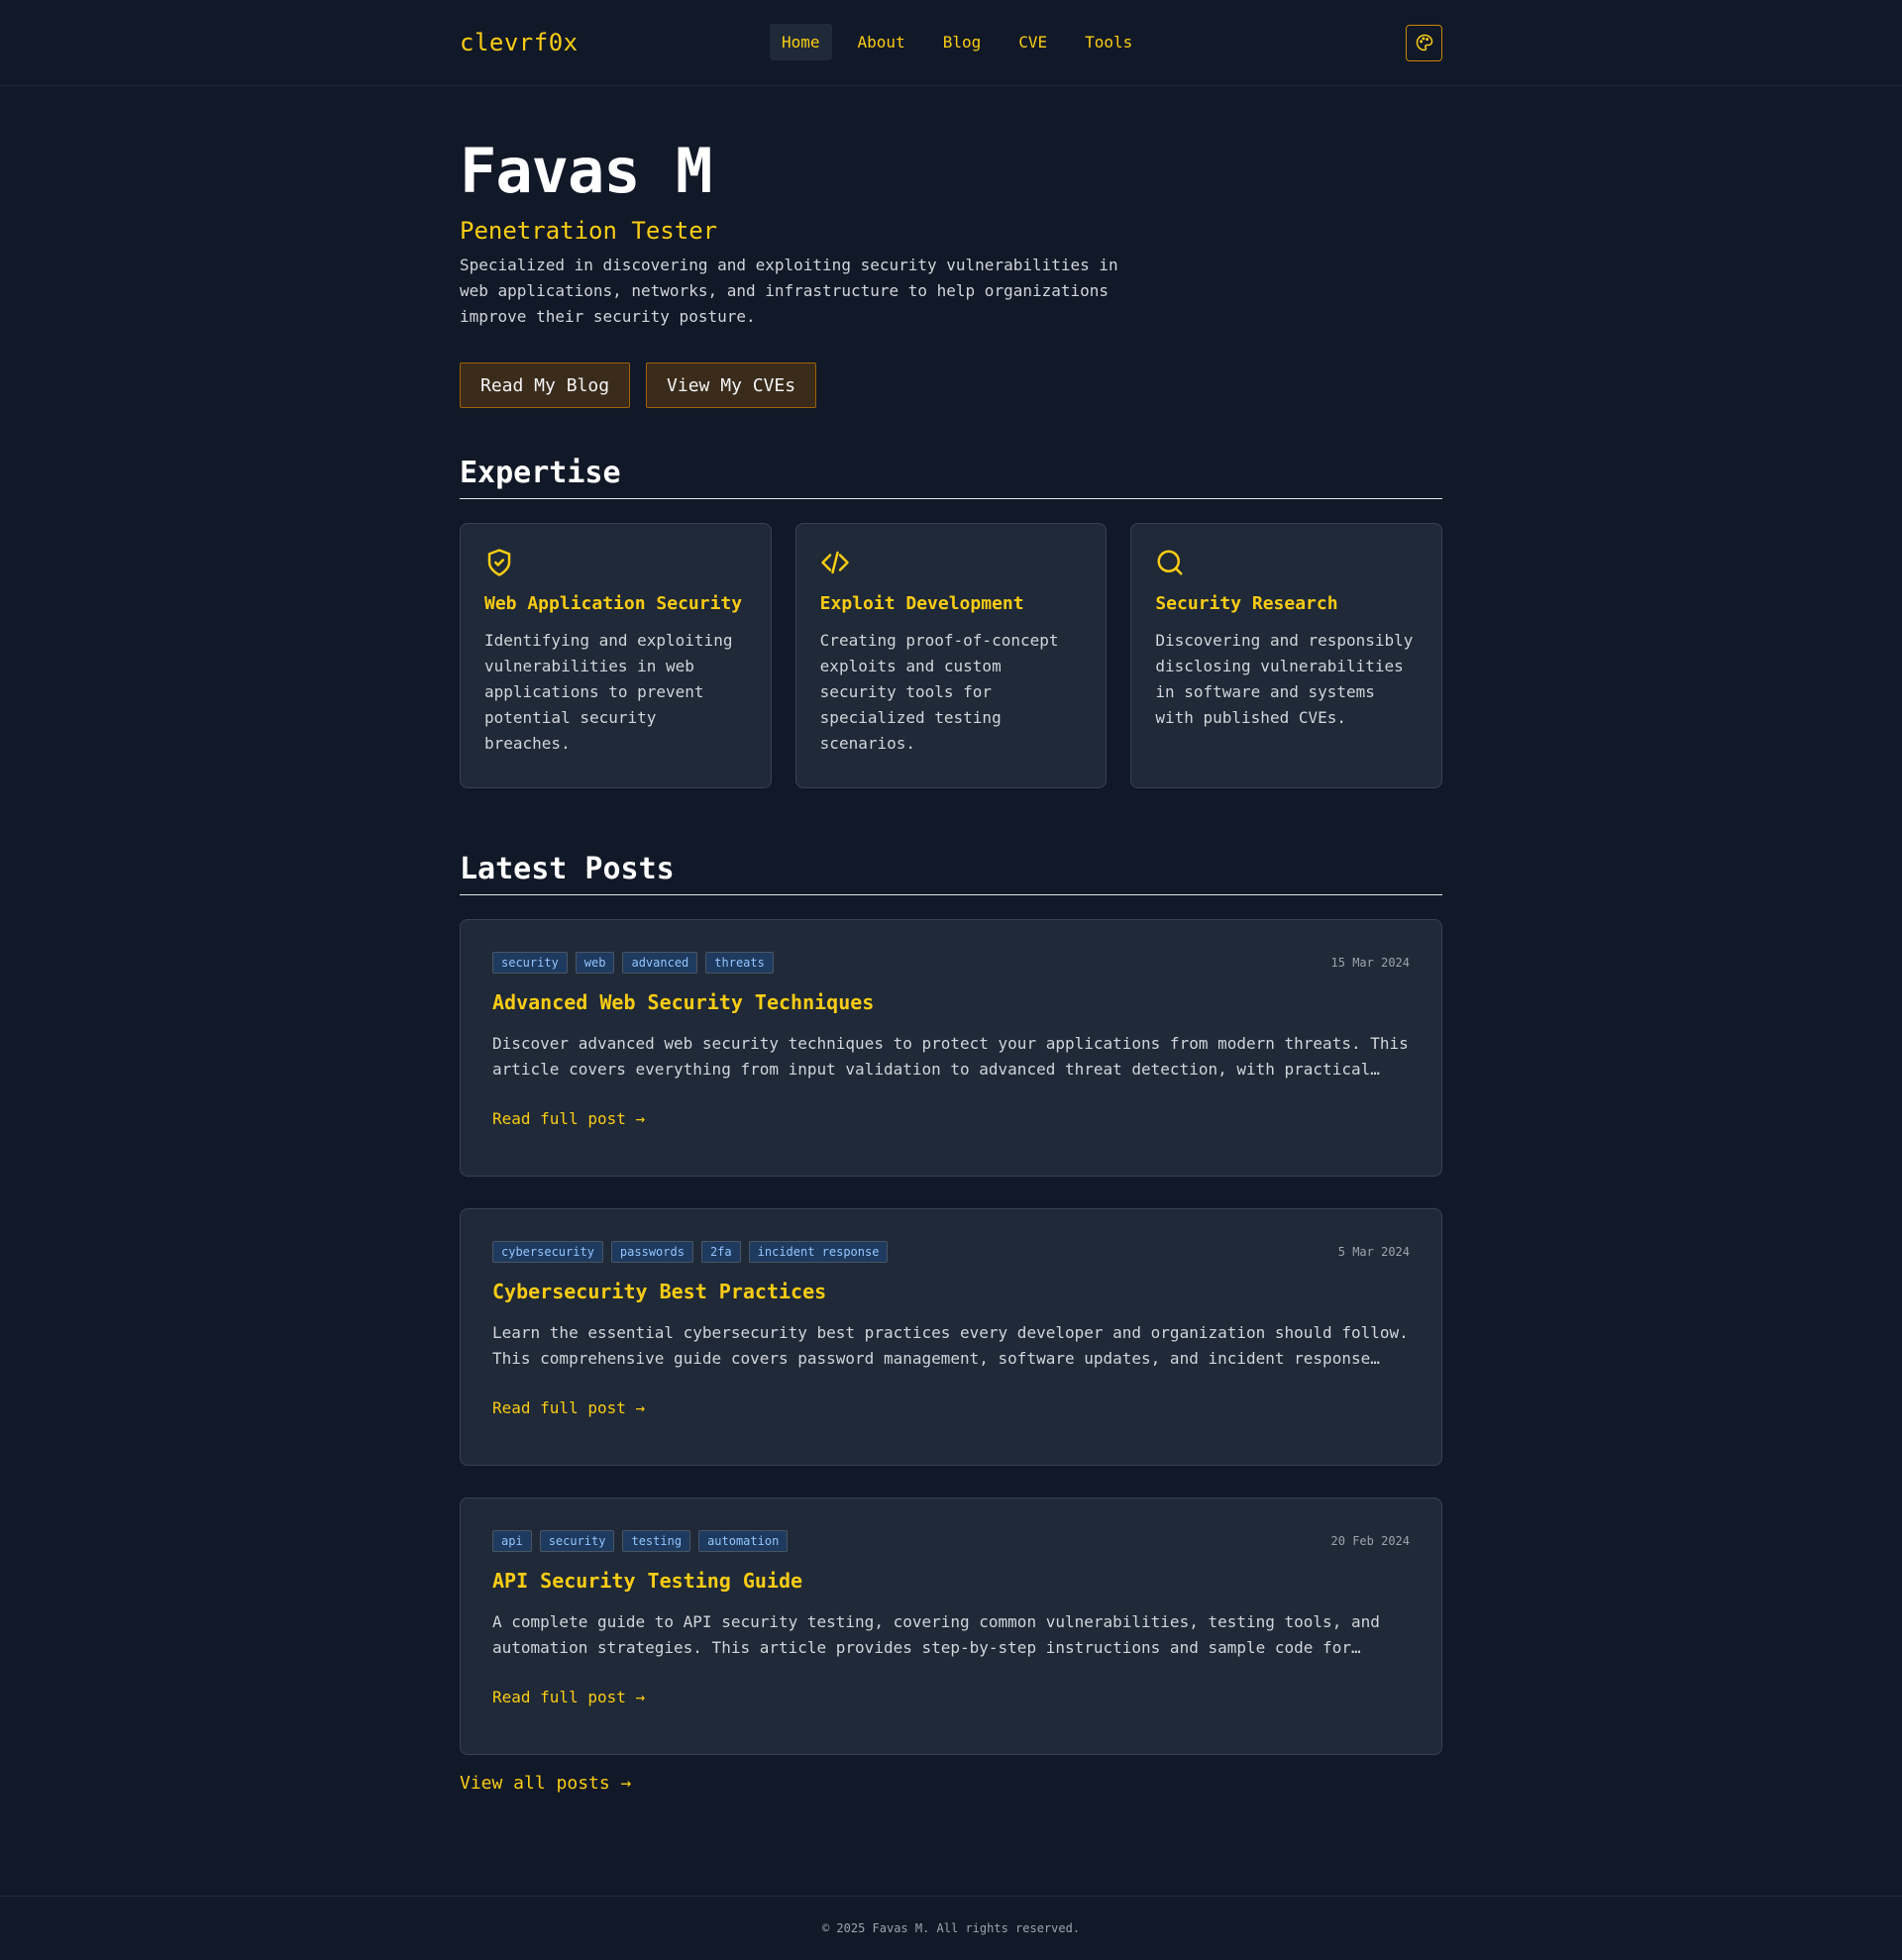 This screenshot has width=1902, height=1960. What do you see at coordinates (720, 1253) in the screenshot?
I see `post-tag: 2fa` at bounding box center [720, 1253].